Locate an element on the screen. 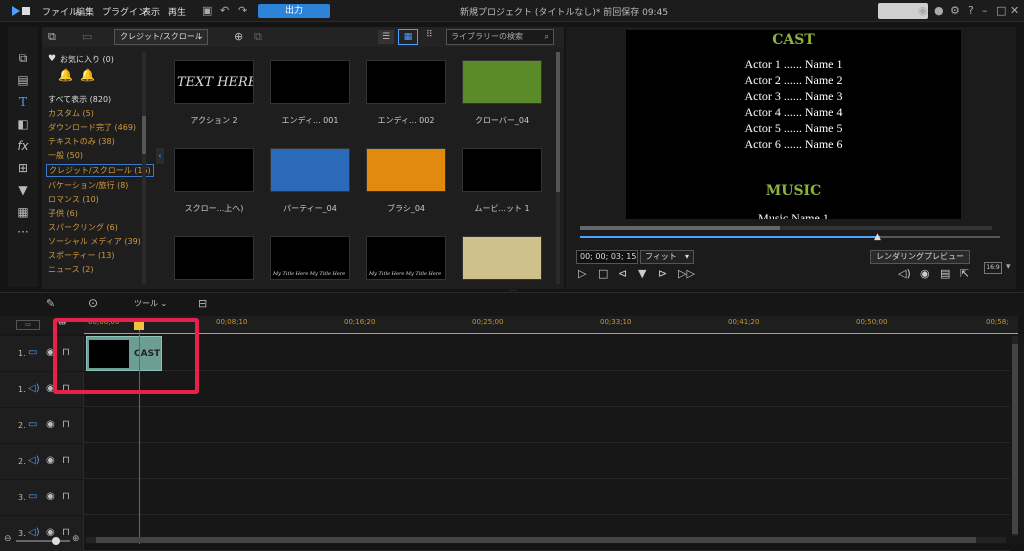 This screenshot has height=551, width=1024. category-scrollbar-thumb is located at coordinates (144, 135).